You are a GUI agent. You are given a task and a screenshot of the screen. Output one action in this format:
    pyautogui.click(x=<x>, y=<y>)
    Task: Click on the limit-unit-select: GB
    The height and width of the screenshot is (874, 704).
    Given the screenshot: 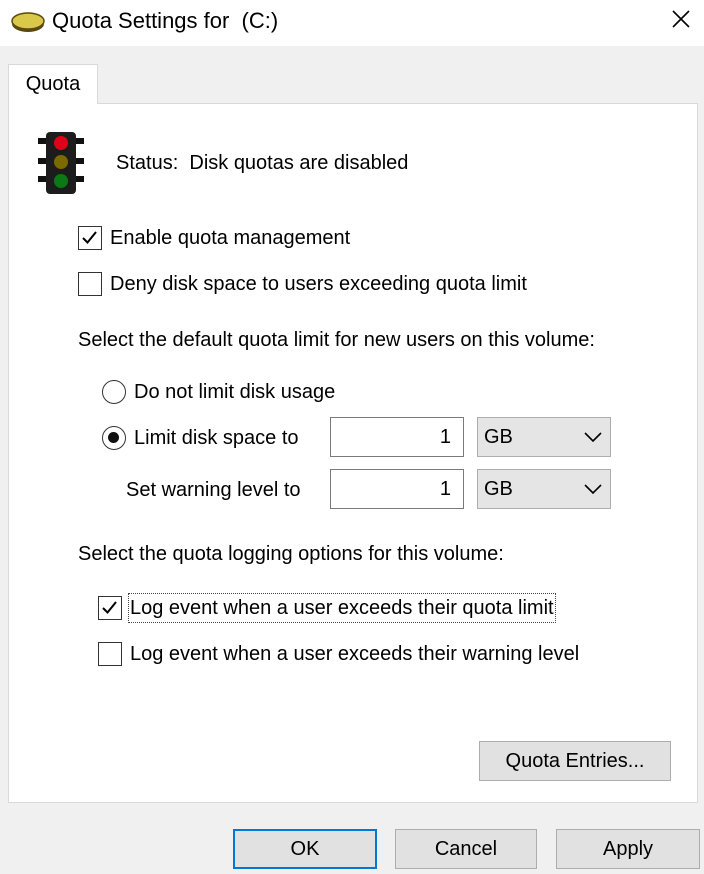 What is the action you would take?
    pyautogui.click(x=544, y=437)
    